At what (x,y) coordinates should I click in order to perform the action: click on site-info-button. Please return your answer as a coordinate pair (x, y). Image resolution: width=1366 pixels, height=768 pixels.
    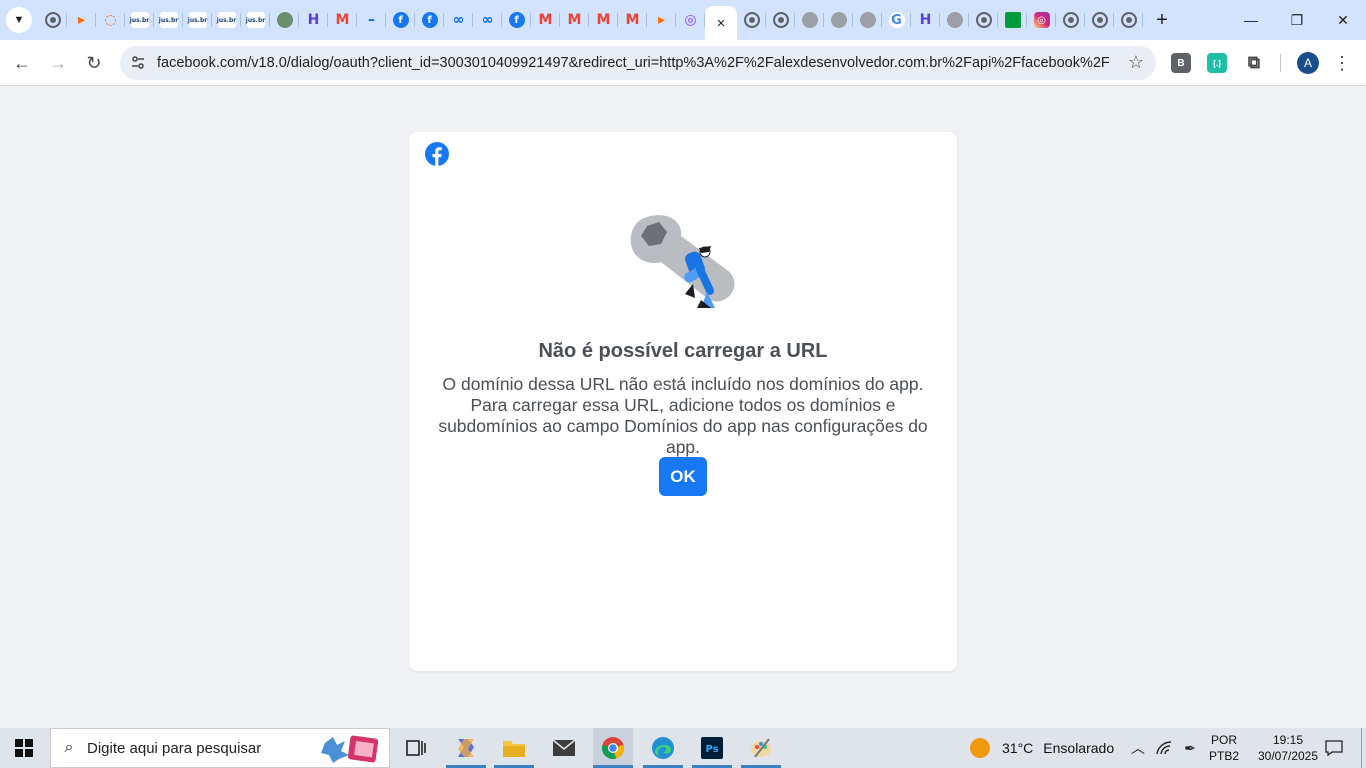
    Looking at the image, I should click on (138, 63).